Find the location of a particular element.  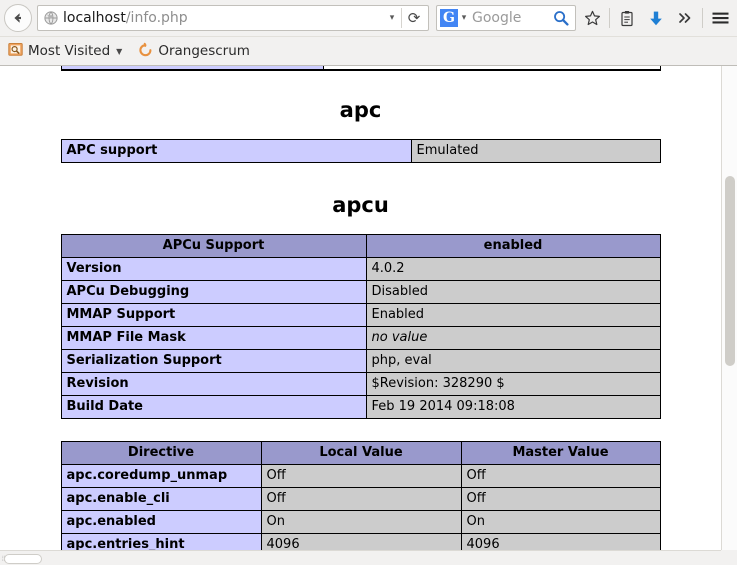

urlbar-divider is located at coordinates (401, 18).